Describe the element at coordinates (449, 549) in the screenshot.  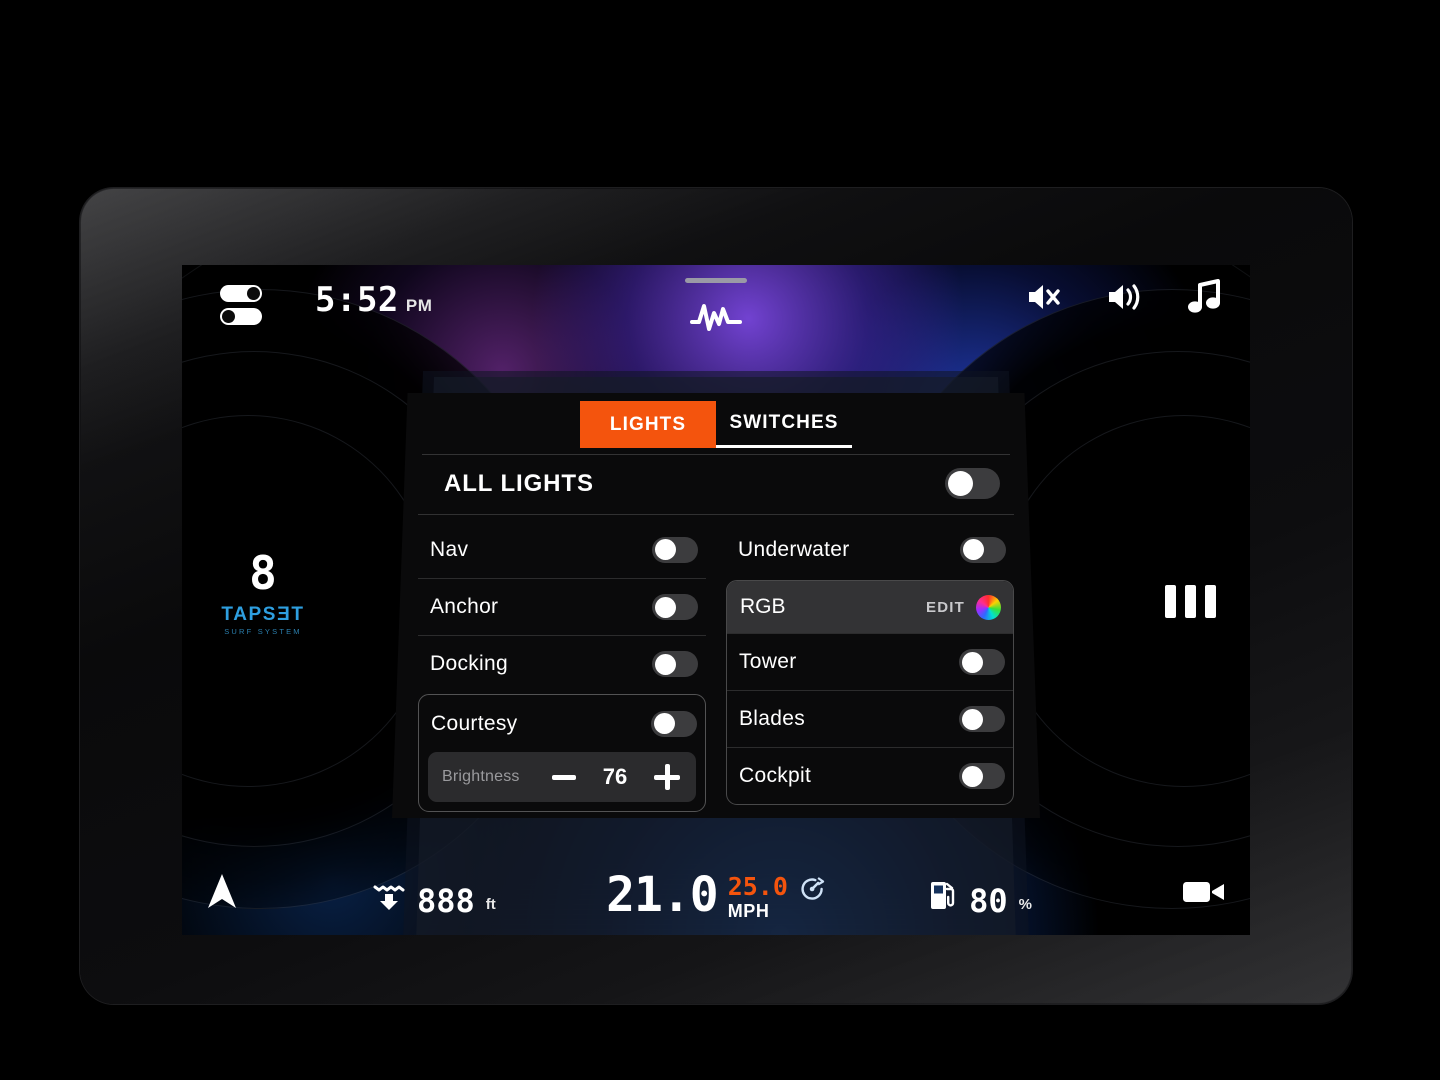
I see `light-label-nav: Nav` at that location.